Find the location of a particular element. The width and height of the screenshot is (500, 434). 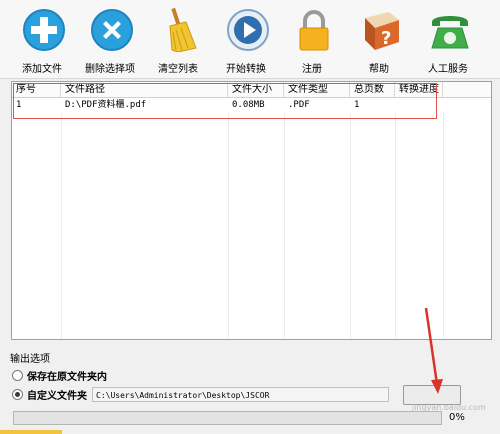

add-file-button: 添加文件 is located at coordinates (42, 41).